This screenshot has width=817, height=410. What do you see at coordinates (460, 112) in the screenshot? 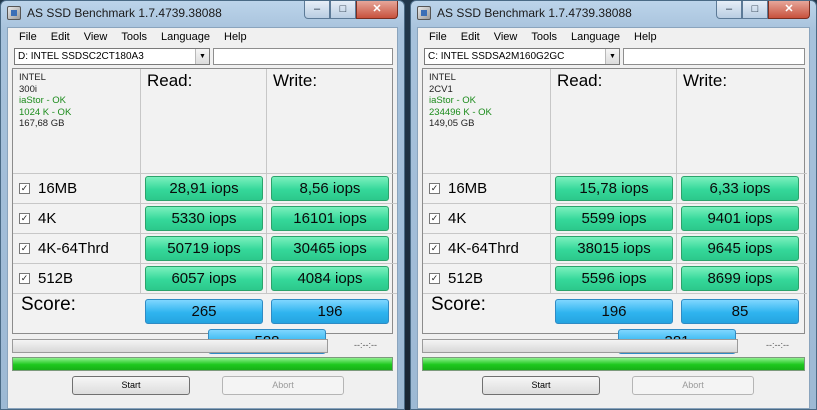
I see `alignment-status: 234496 K - OK` at bounding box center [460, 112].